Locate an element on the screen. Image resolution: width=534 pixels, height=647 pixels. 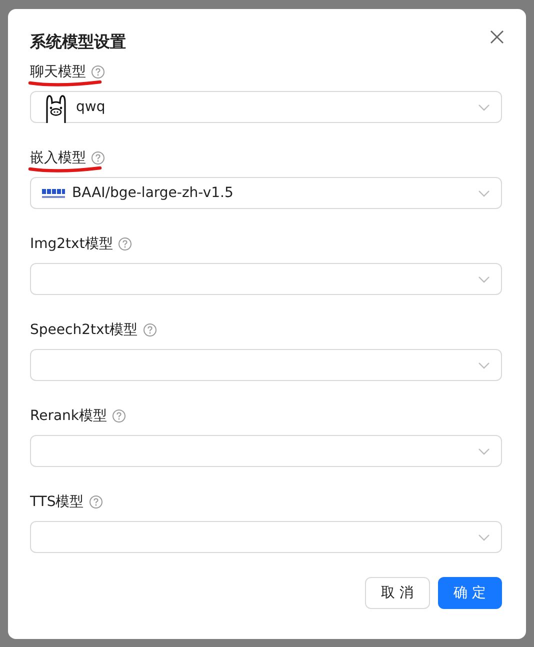
model-select: BAAI/bge-large-zh-v1.5 is located at coordinates (266, 193).